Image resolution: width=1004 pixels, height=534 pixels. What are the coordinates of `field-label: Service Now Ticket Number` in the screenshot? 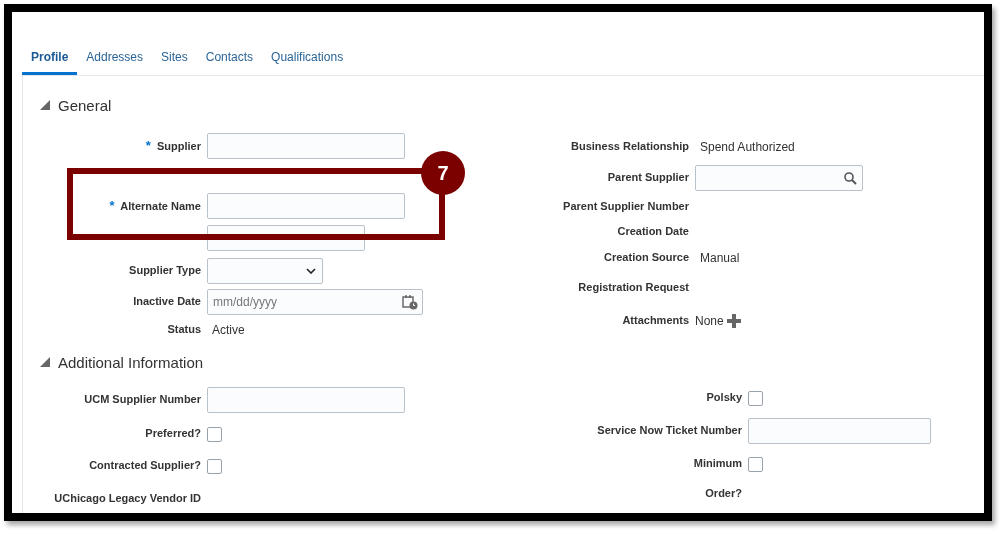 It's located at (669, 430).